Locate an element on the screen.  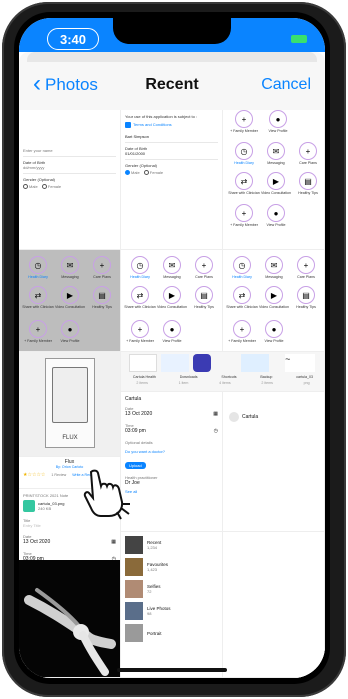
review-count: 1 Review is located at coordinates (59, 475).